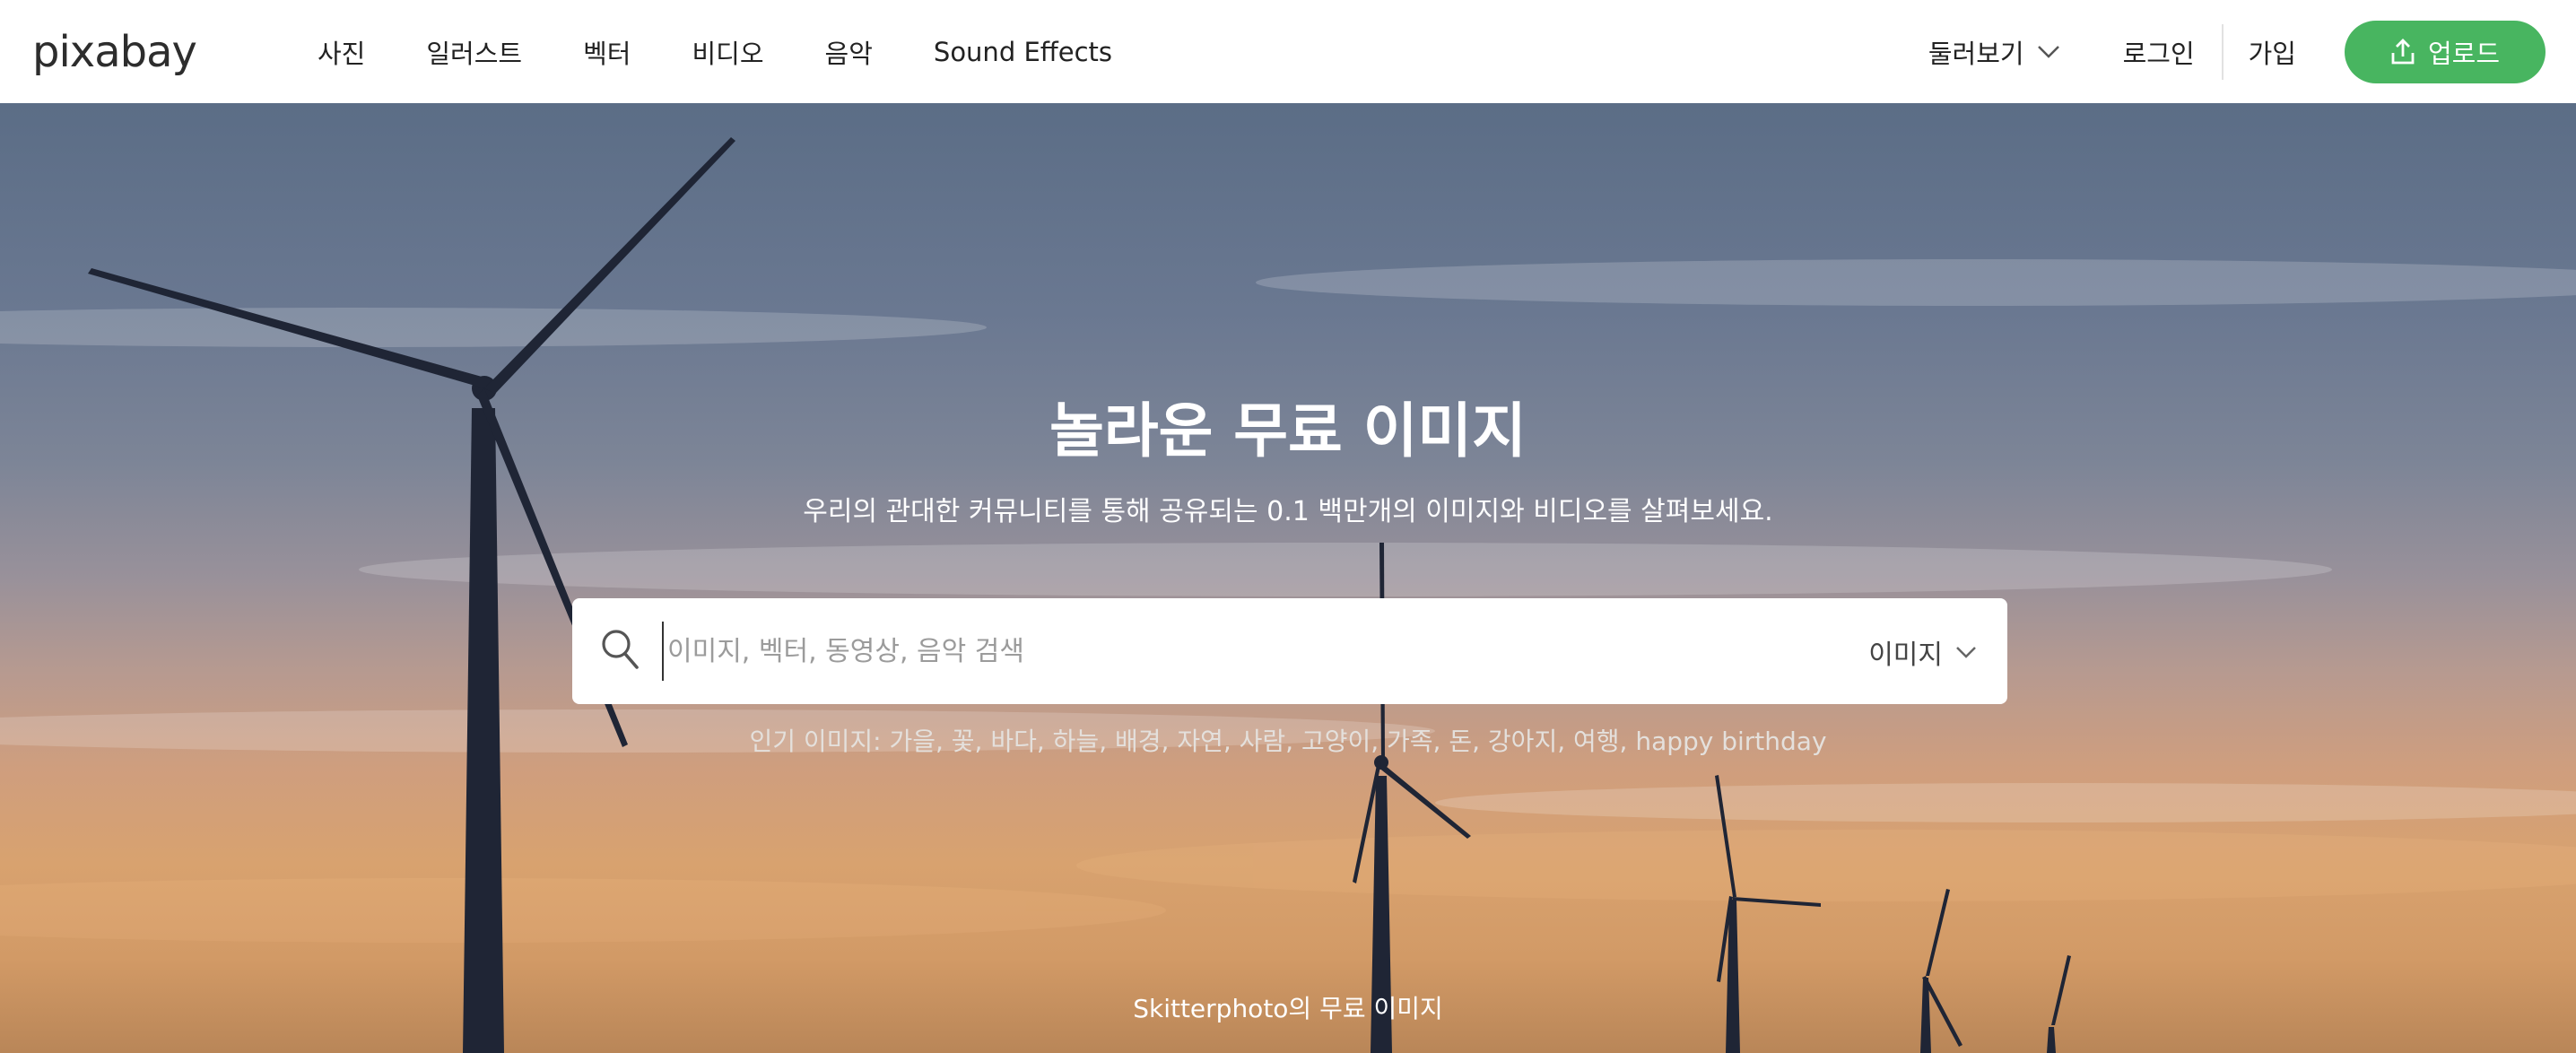 Image resolution: width=2576 pixels, height=1053 pixels. I want to click on main-nav: 사진 일러스트 벡터 비디오 음악 Sound Effects, so click(715, 51).